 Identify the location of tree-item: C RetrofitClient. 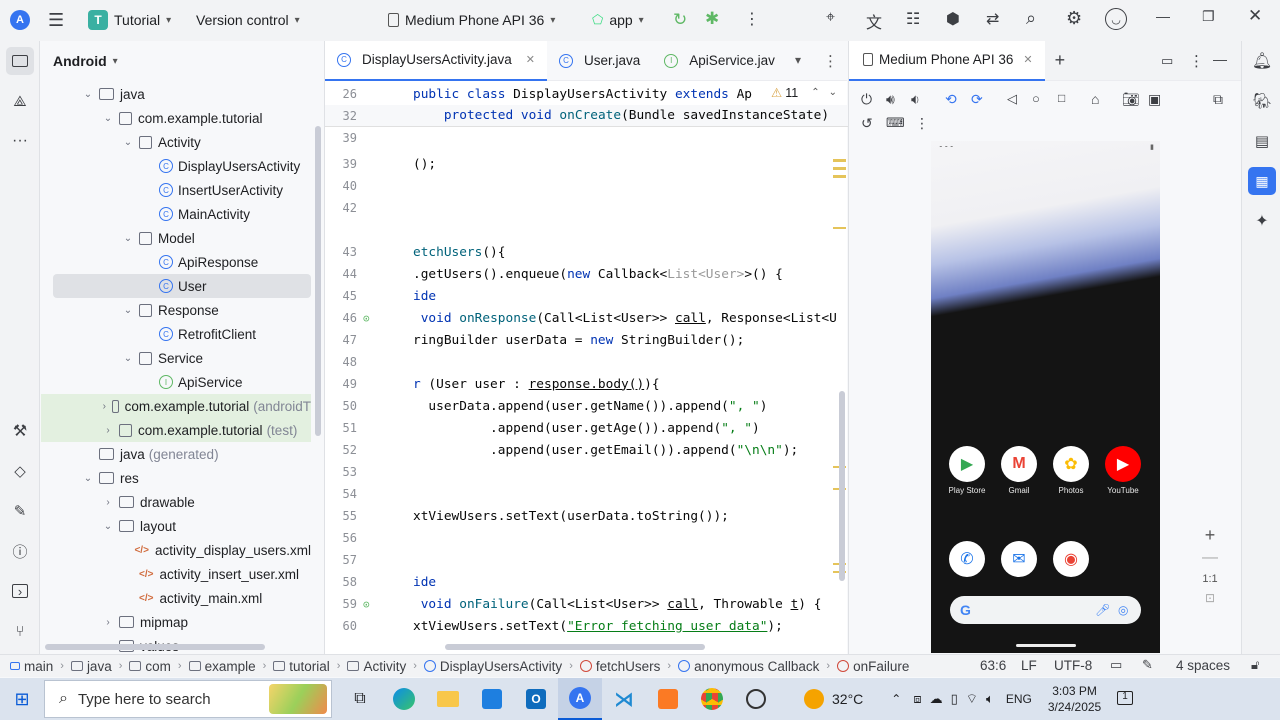
(176, 334).